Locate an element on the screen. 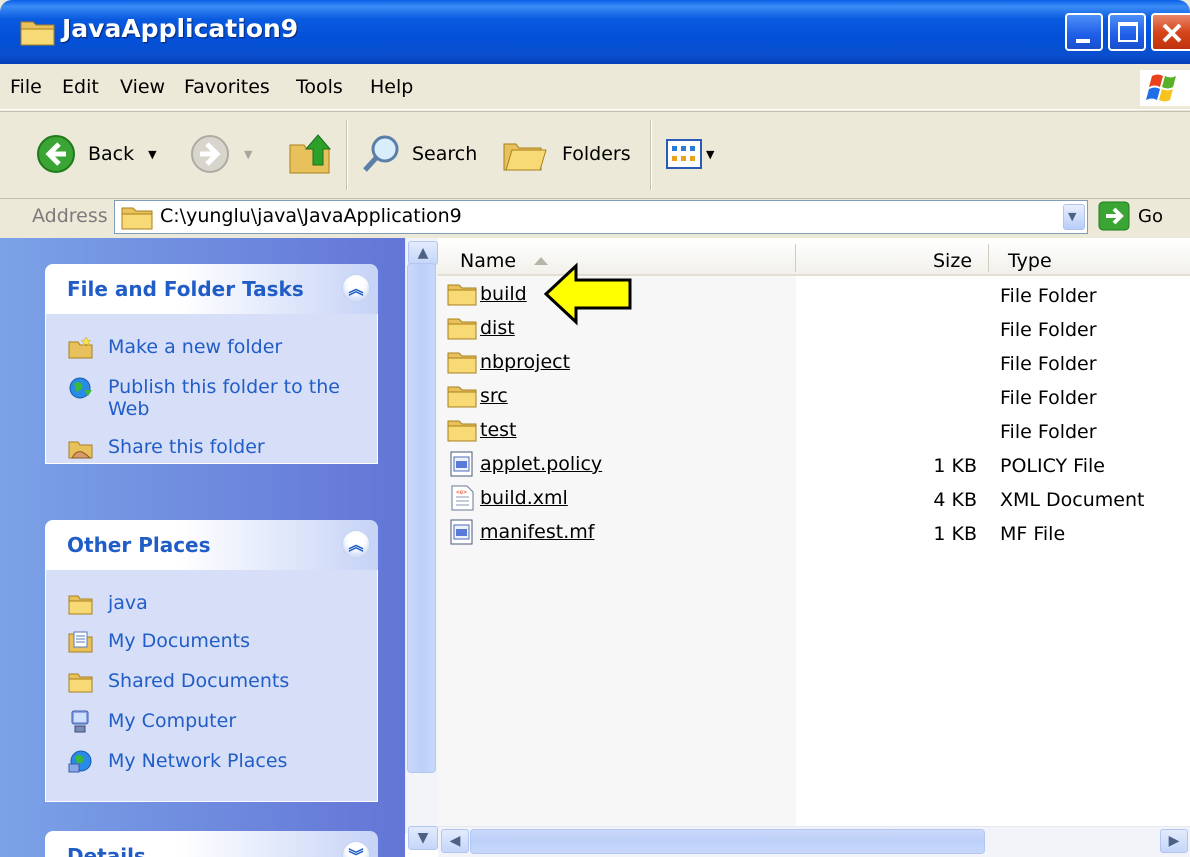 The width and height of the screenshot is (1190, 857). task-label: Make a new folder is located at coordinates (195, 347).